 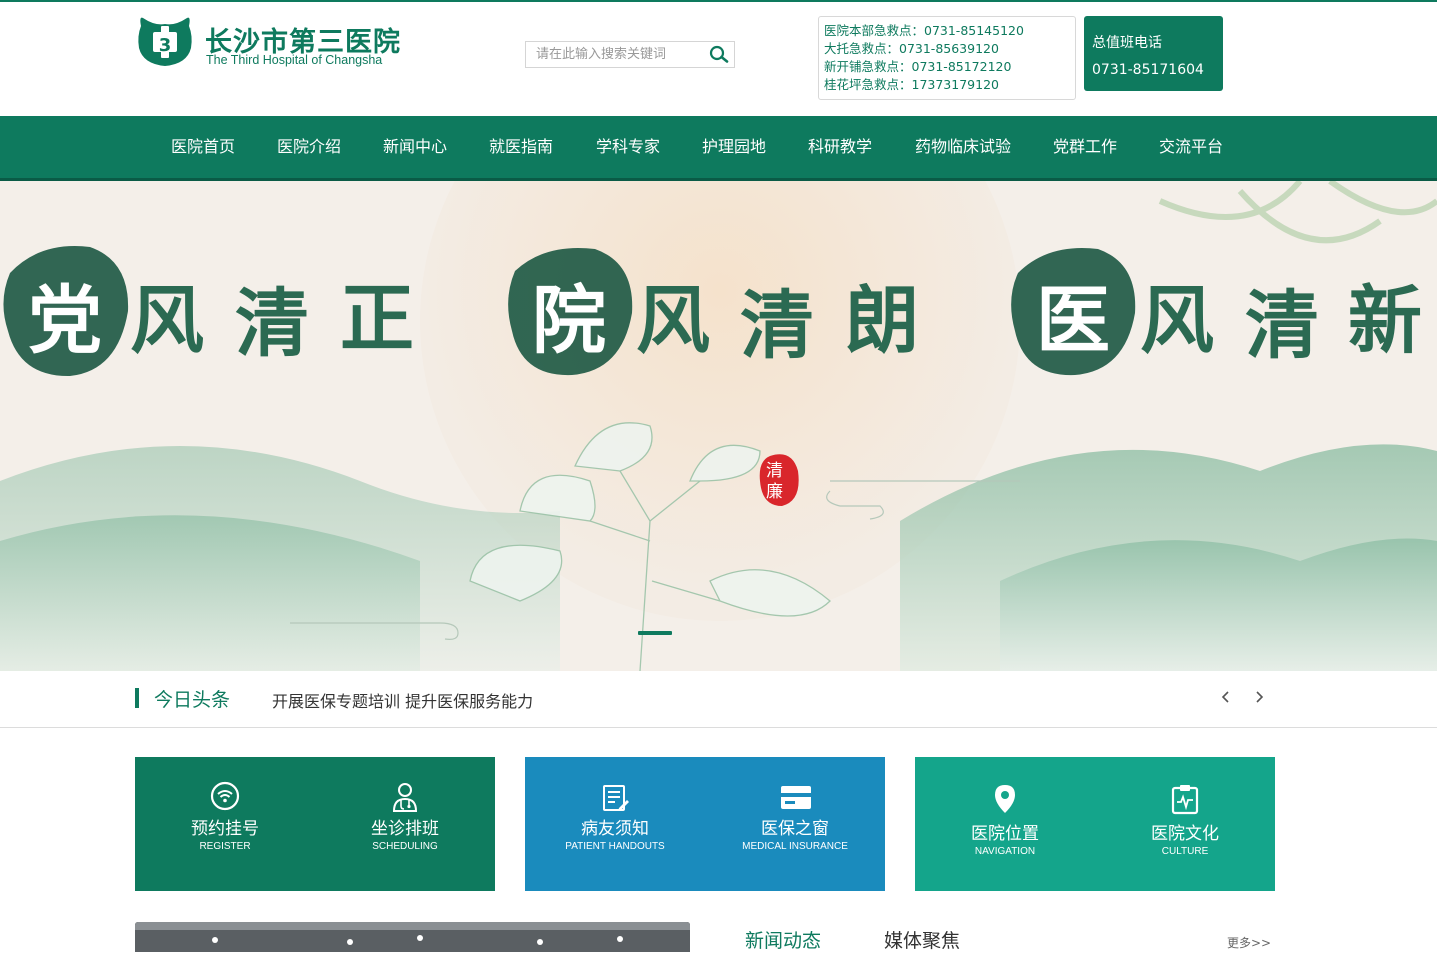 What do you see at coordinates (911, 48) in the screenshot?
I see `emergency-line: 大托急救点：0731-85639120` at bounding box center [911, 48].